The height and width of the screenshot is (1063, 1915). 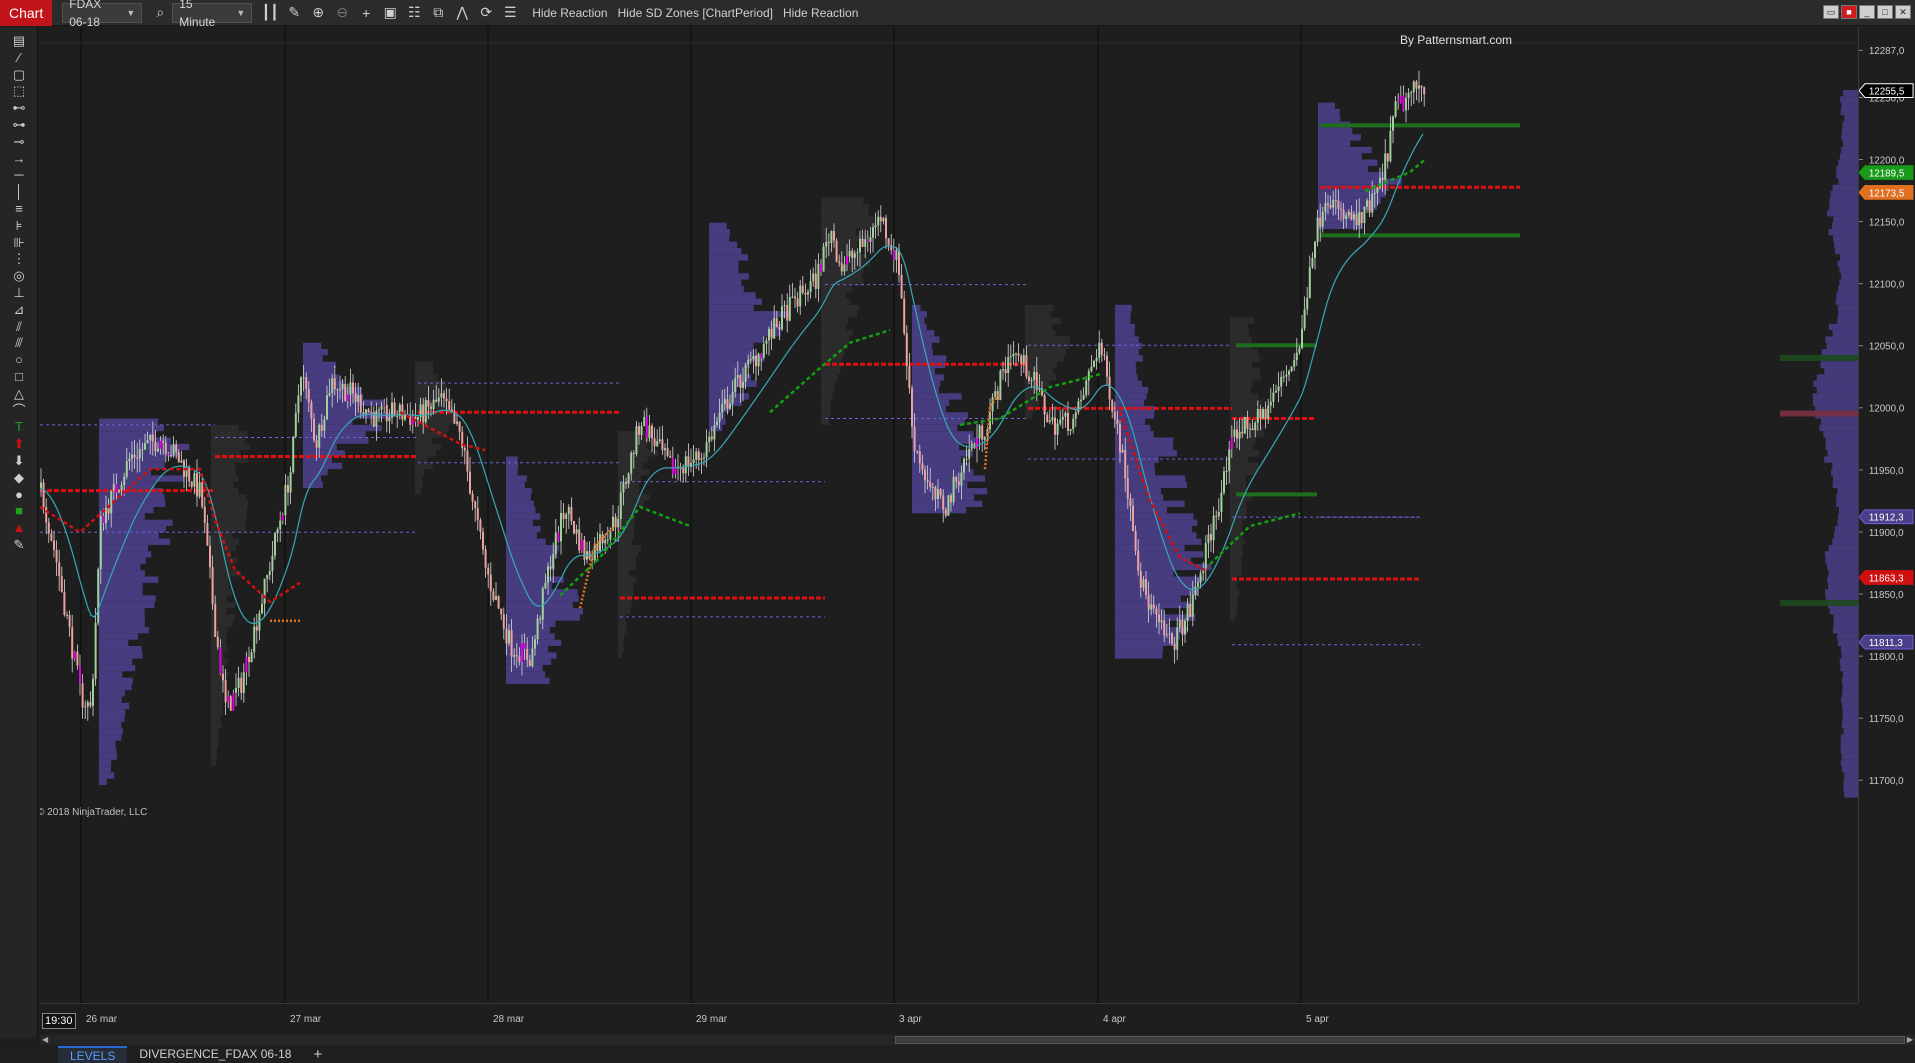 What do you see at coordinates (510, 13) in the screenshot?
I see `properties-icon: ☰` at bounding box center [510, 13].